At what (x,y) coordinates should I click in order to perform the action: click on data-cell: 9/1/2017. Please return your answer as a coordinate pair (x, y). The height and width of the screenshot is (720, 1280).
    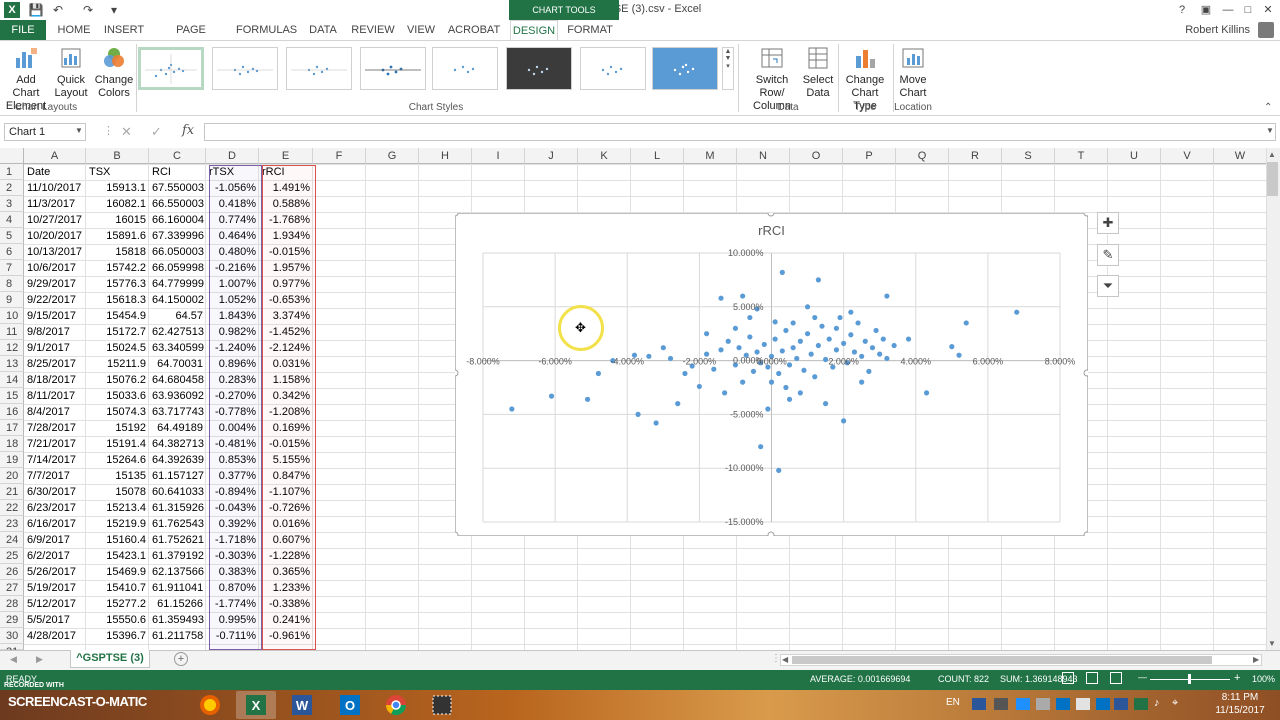
    Looking at the image, I should click on (55, 348).